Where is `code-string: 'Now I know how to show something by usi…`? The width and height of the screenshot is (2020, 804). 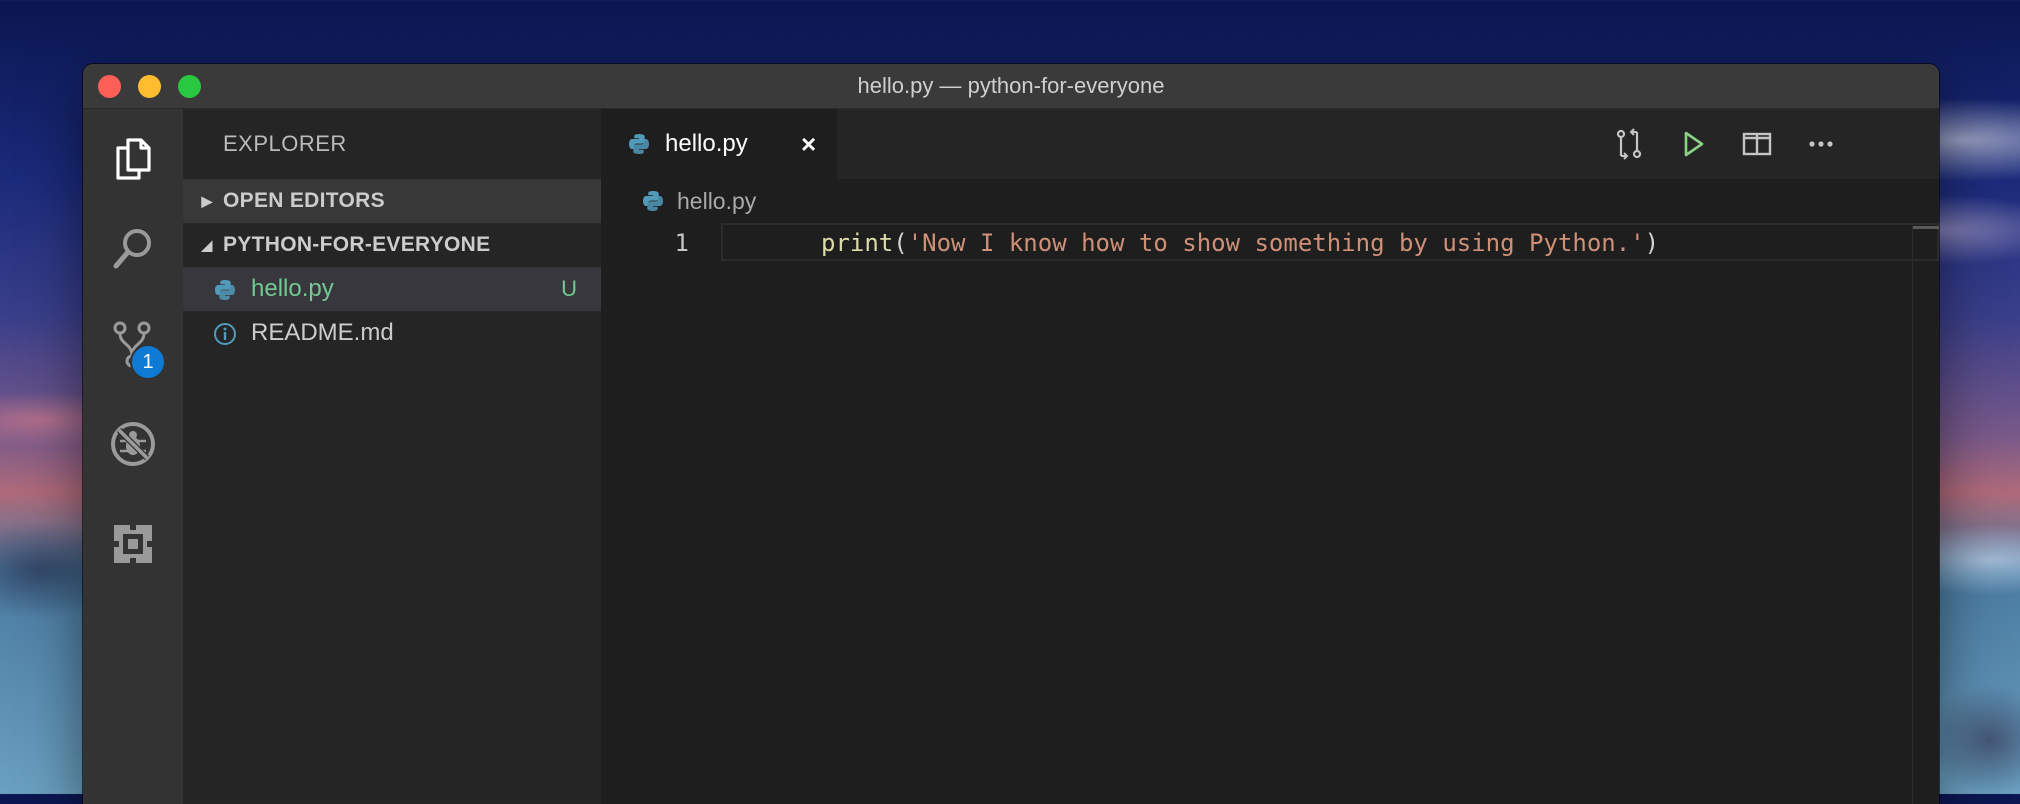 code-string: 'Now I know how to show something by usi… is located at coordinates (1276, 243).